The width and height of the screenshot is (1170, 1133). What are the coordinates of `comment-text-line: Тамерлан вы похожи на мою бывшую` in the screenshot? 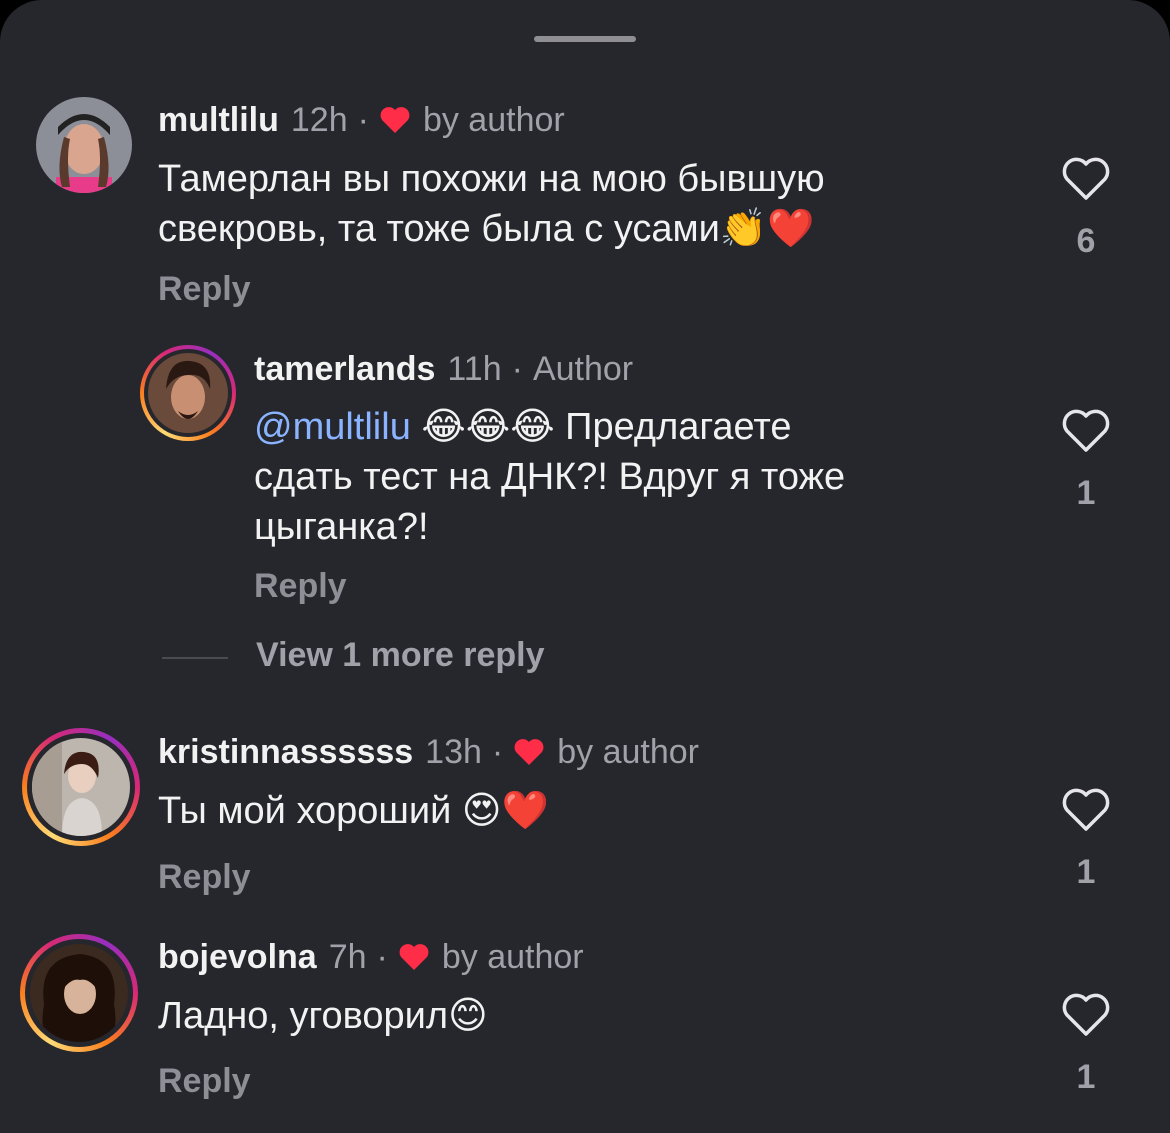 It's located at (491, 179).